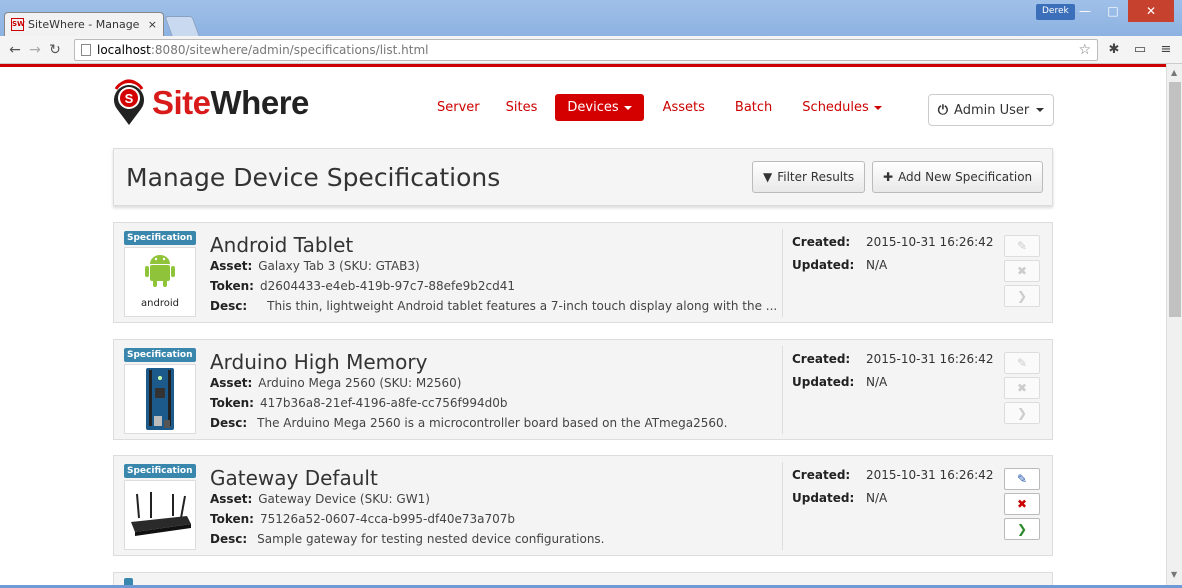 This screenshot has width=1182, height=588. What do you see at coordinates (1114, 49) in the screenshot?
I see `extension-gear-icon: ✱` at bounding box center [1114, 49].